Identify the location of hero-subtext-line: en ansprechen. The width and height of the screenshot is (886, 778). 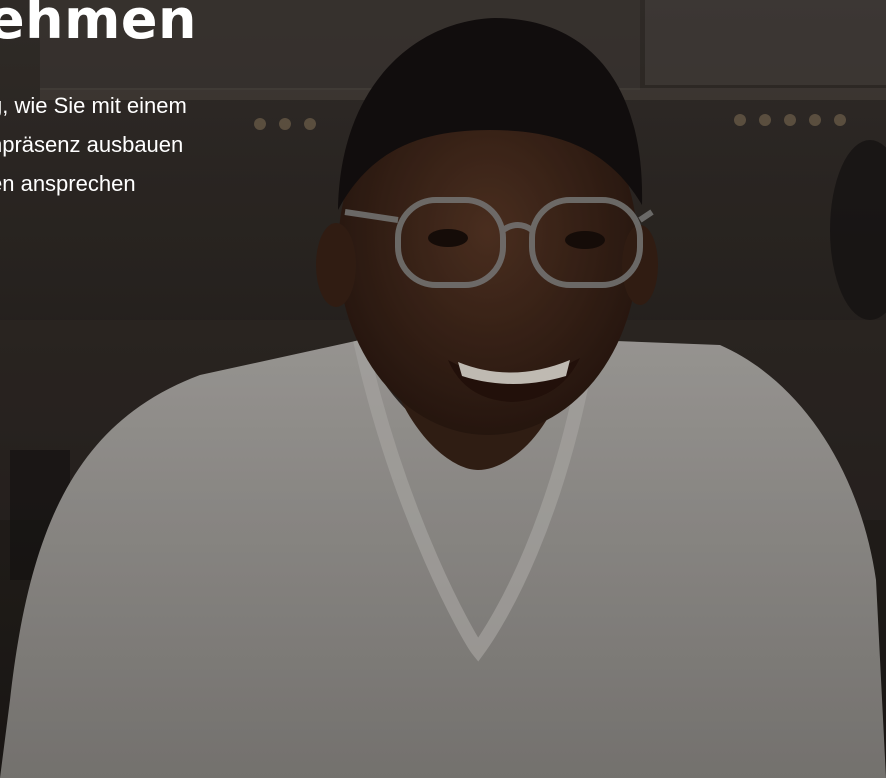
(68, 183).